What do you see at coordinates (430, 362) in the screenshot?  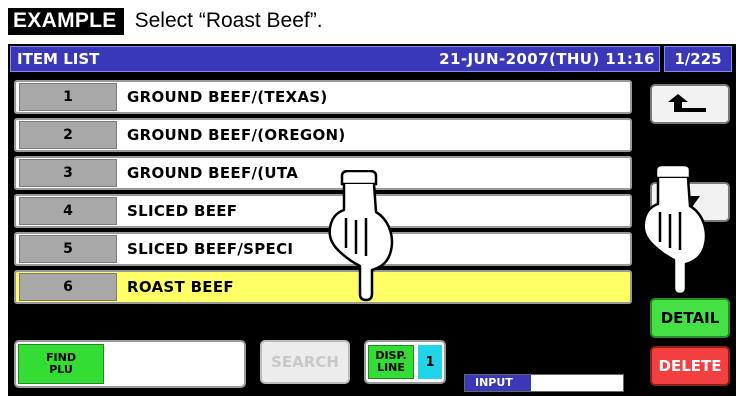 I see `disp-line-value: 1` at bounding box center [430, 362].